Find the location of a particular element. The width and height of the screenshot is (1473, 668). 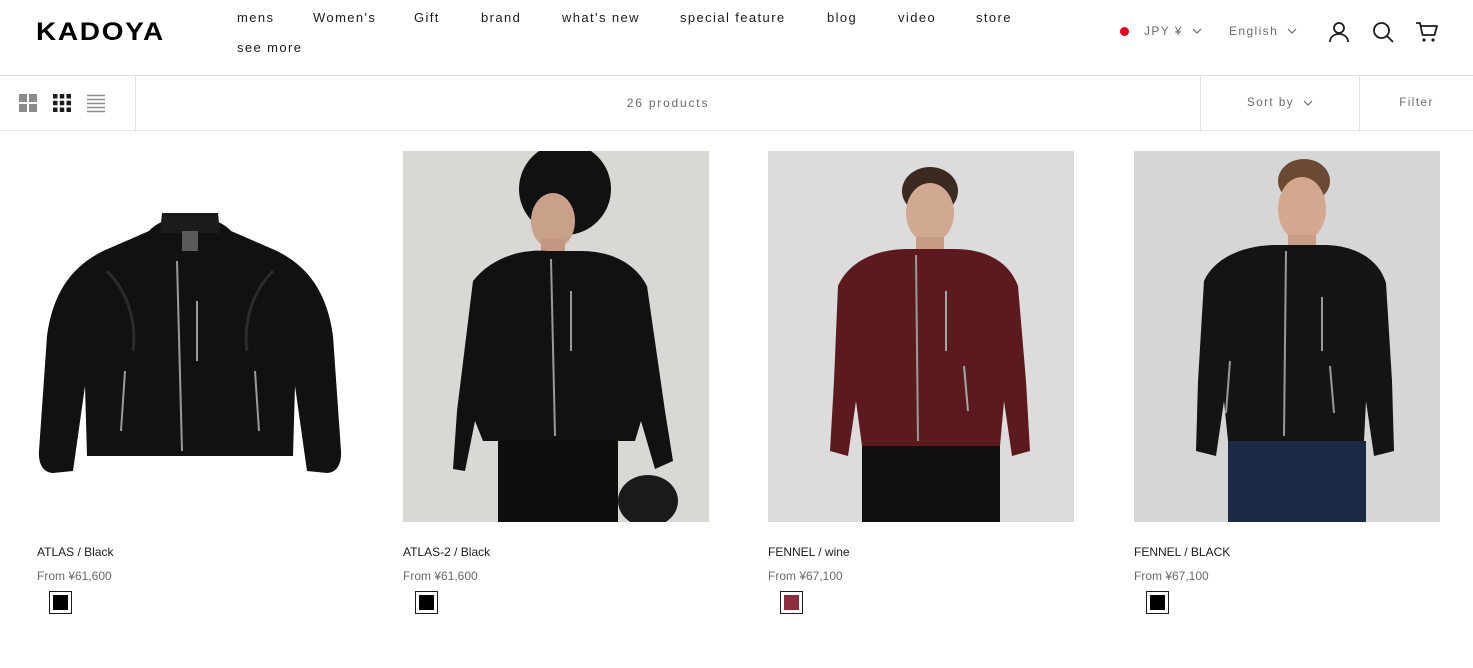

sort-by-label: Sort by is located at coordinates (1270, 103).